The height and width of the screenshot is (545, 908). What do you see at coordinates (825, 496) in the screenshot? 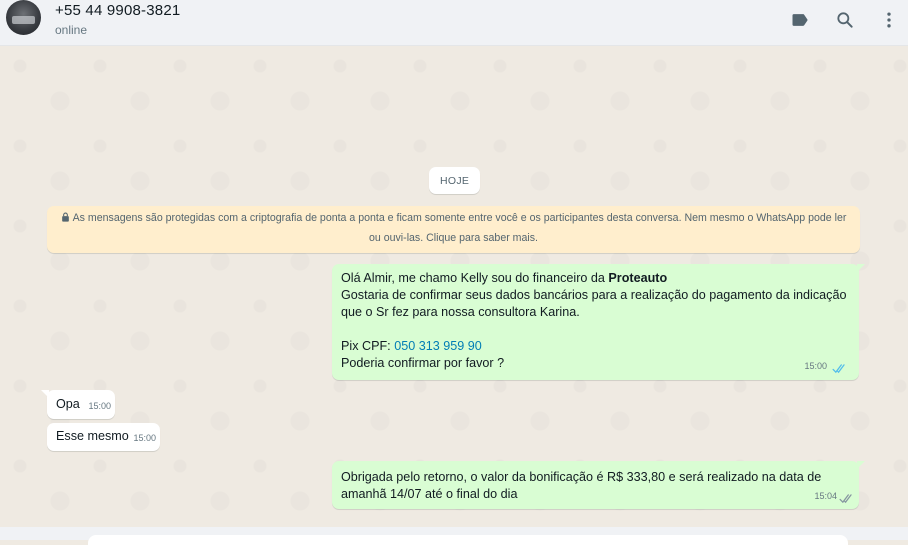
I see `message-time: 15:04` at bounding box center [825, 496].